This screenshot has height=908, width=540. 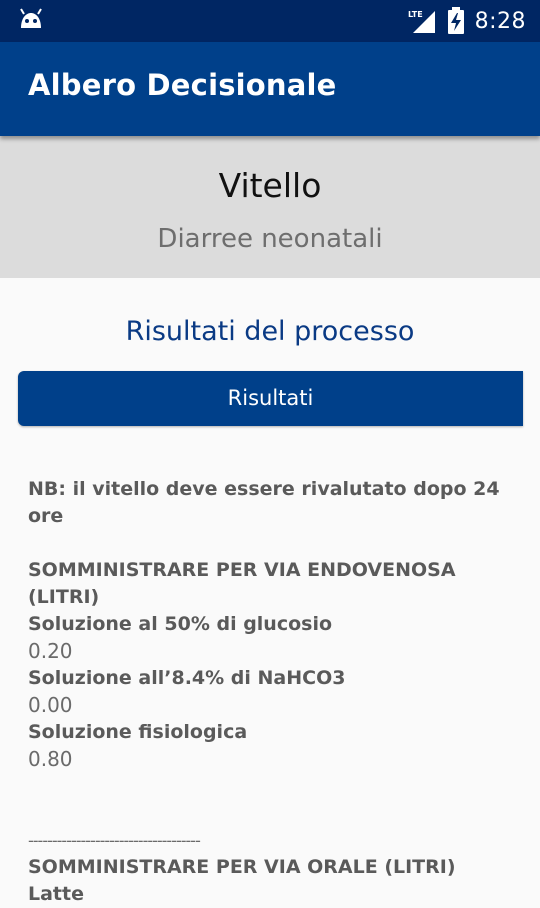 What do you see at coordinates (182, 85) in the screenshot?
I see `app-title: Albero Decisionale` at bounding box center [182, 85].